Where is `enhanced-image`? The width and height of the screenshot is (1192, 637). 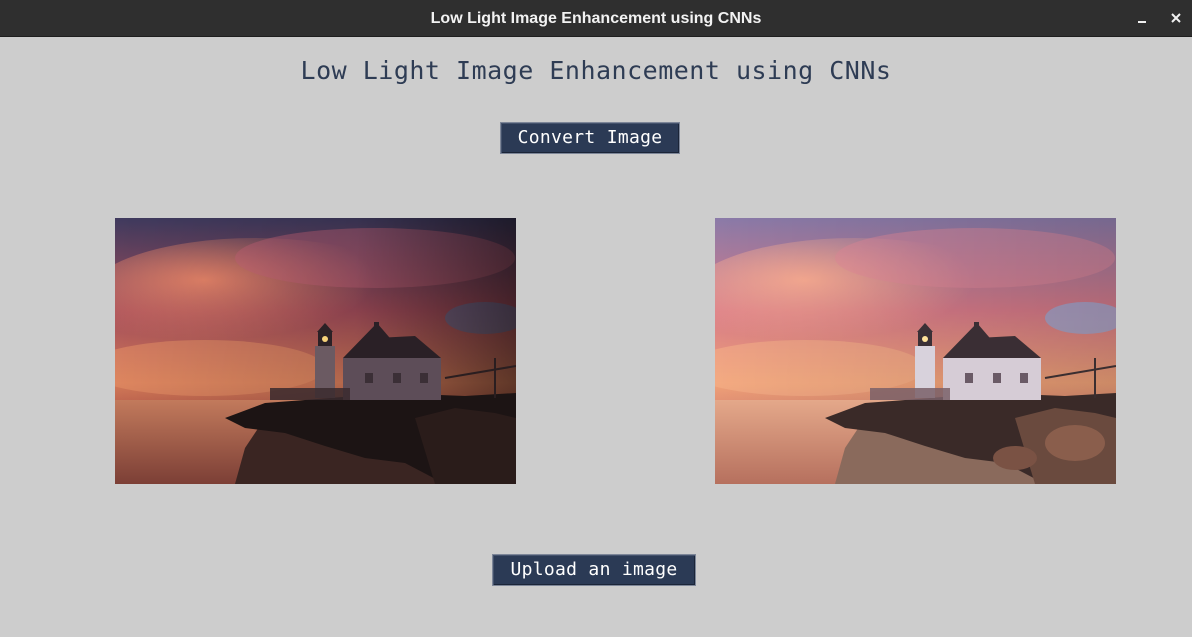
enhanced-image is located at coordinates (915, 351).